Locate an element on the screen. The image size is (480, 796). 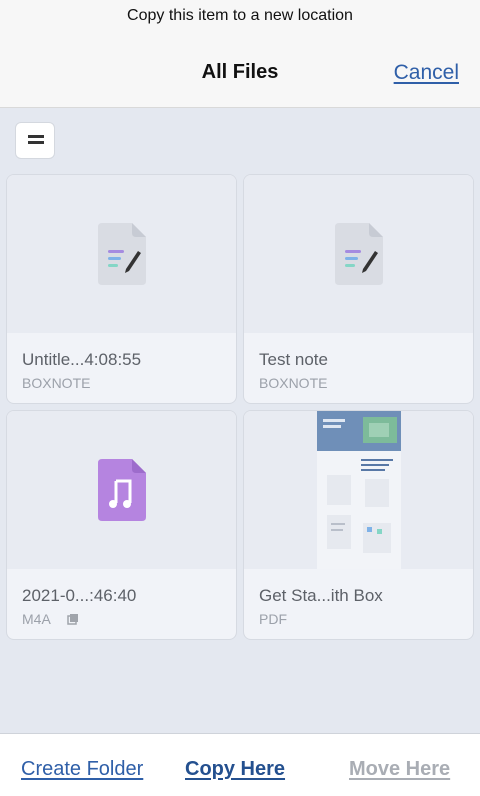
file-card: Untitle...4:08:55 BOXNOTE is located at coordinates (121, 289).